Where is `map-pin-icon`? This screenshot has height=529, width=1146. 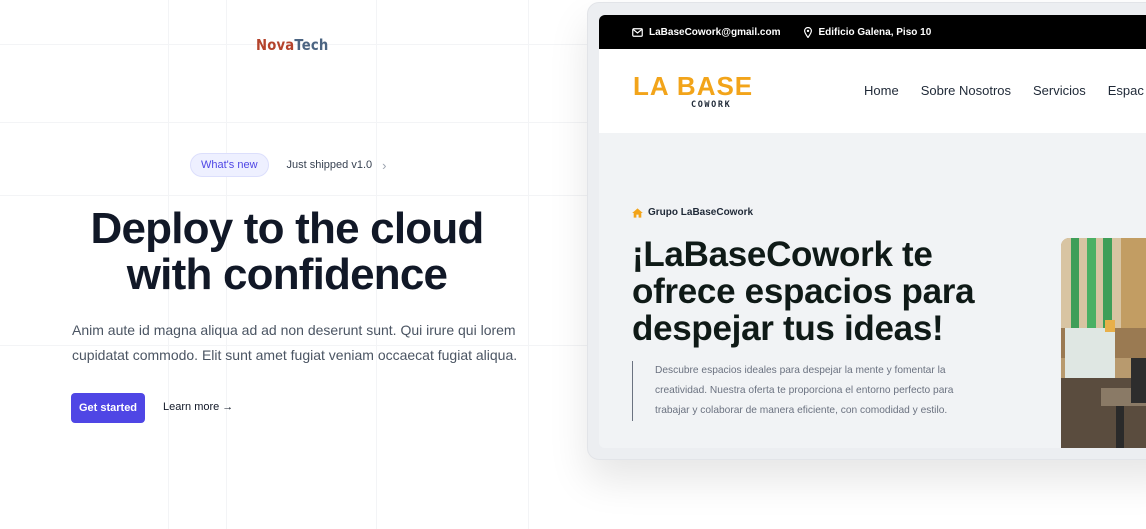 map-pin-icon is located at coordinates (808, 32).